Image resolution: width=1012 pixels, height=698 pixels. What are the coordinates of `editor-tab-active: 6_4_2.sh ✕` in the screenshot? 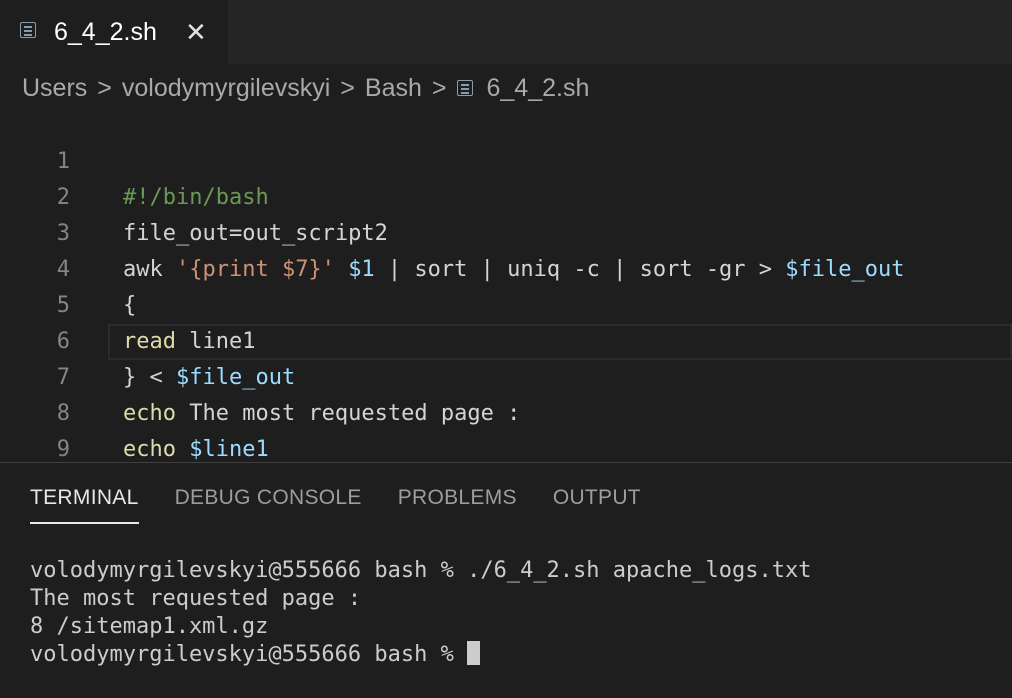 It's located at (114, 32).